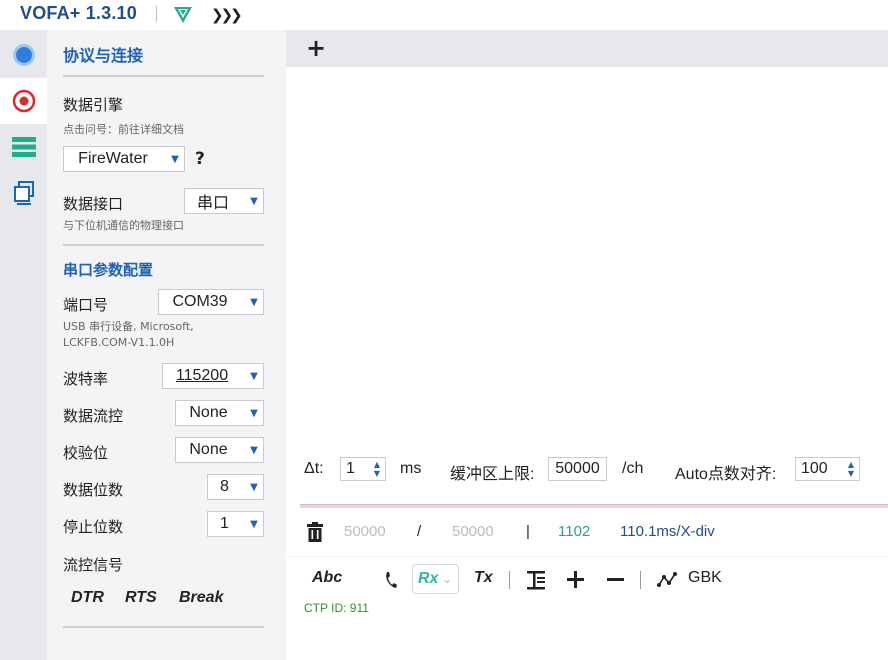  I want to click on sample-count: 50000, so click(365, 531).